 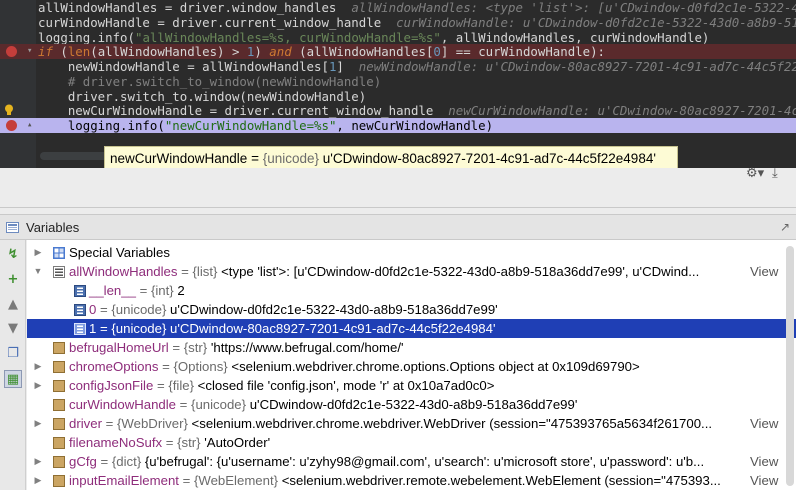 What do you see at coordinates (187, 7) in the screenshot?
I see `code-text: allWindowHandles = driver.window_handles` at bounding box center [187, 7].